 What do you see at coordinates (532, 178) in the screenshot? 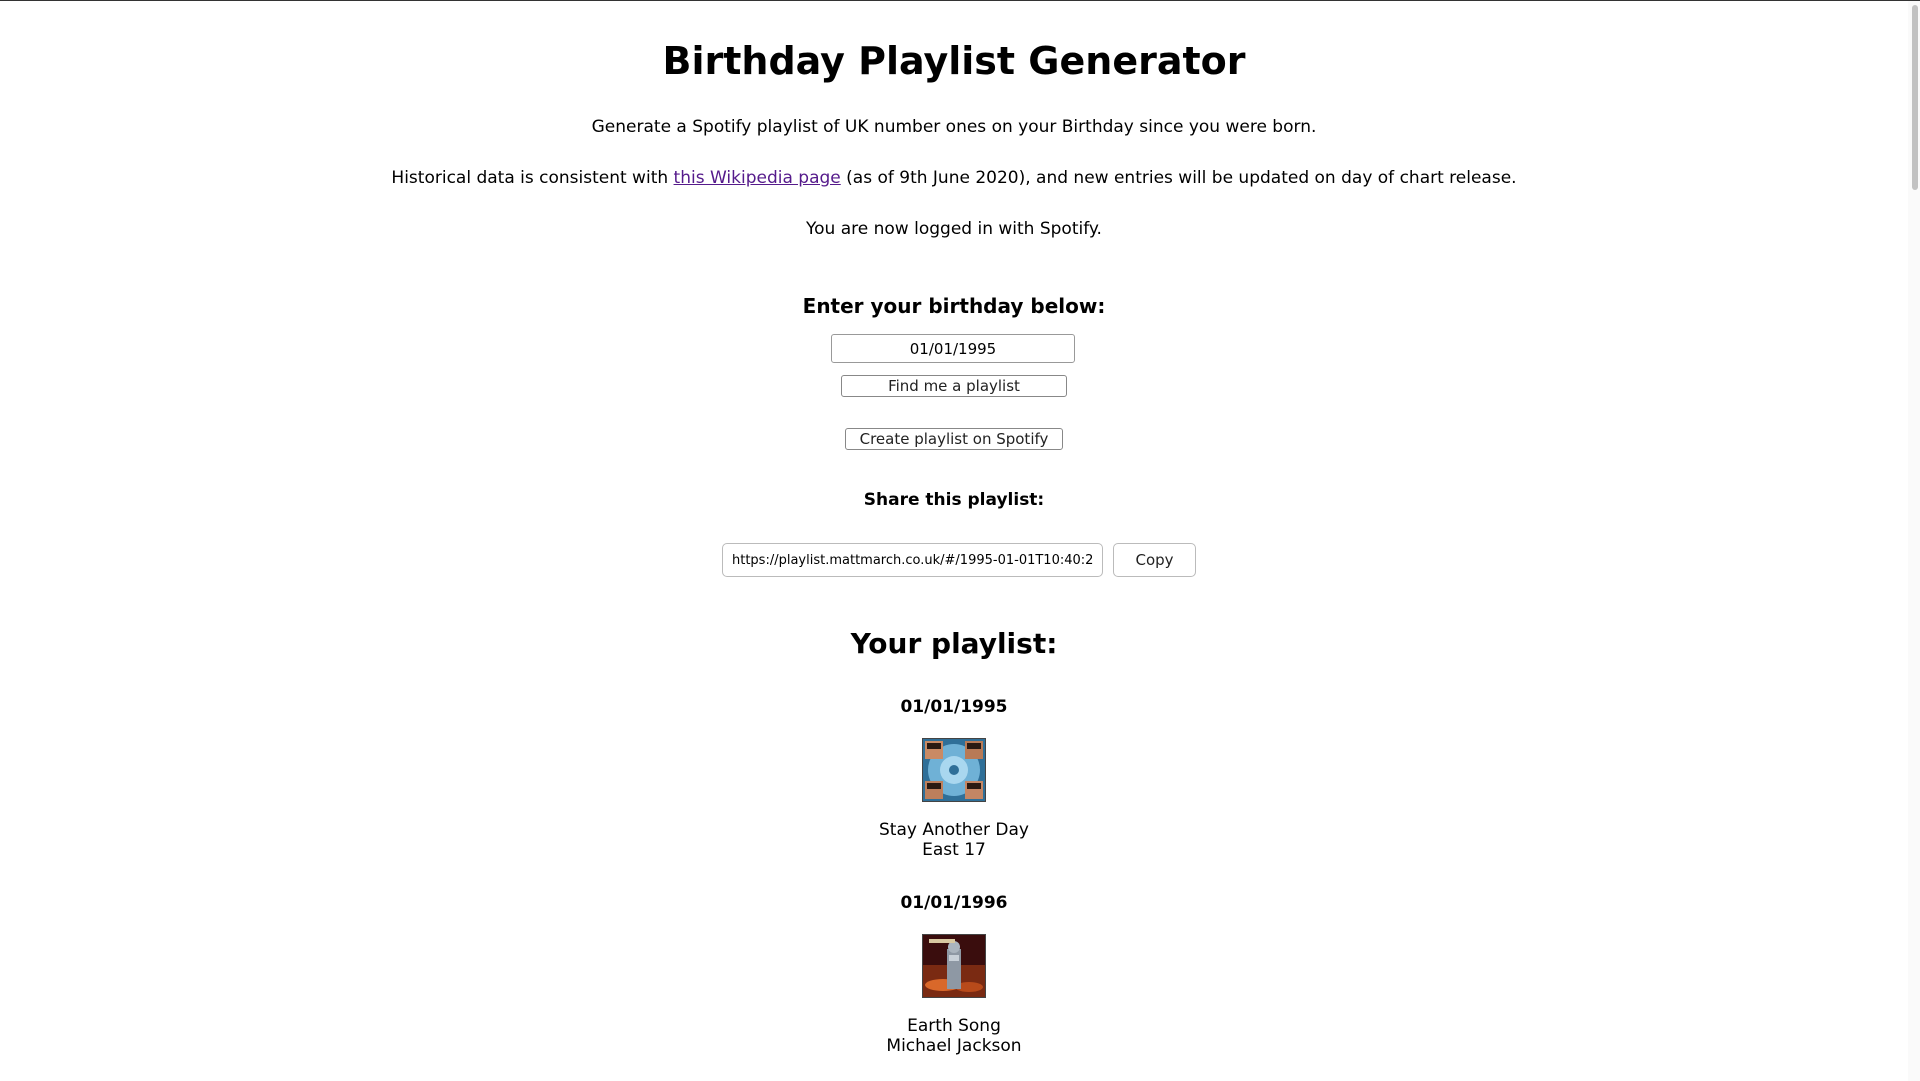
I see `historical-text-before: Historical data is consistent with` at bounding box center [532, 178].